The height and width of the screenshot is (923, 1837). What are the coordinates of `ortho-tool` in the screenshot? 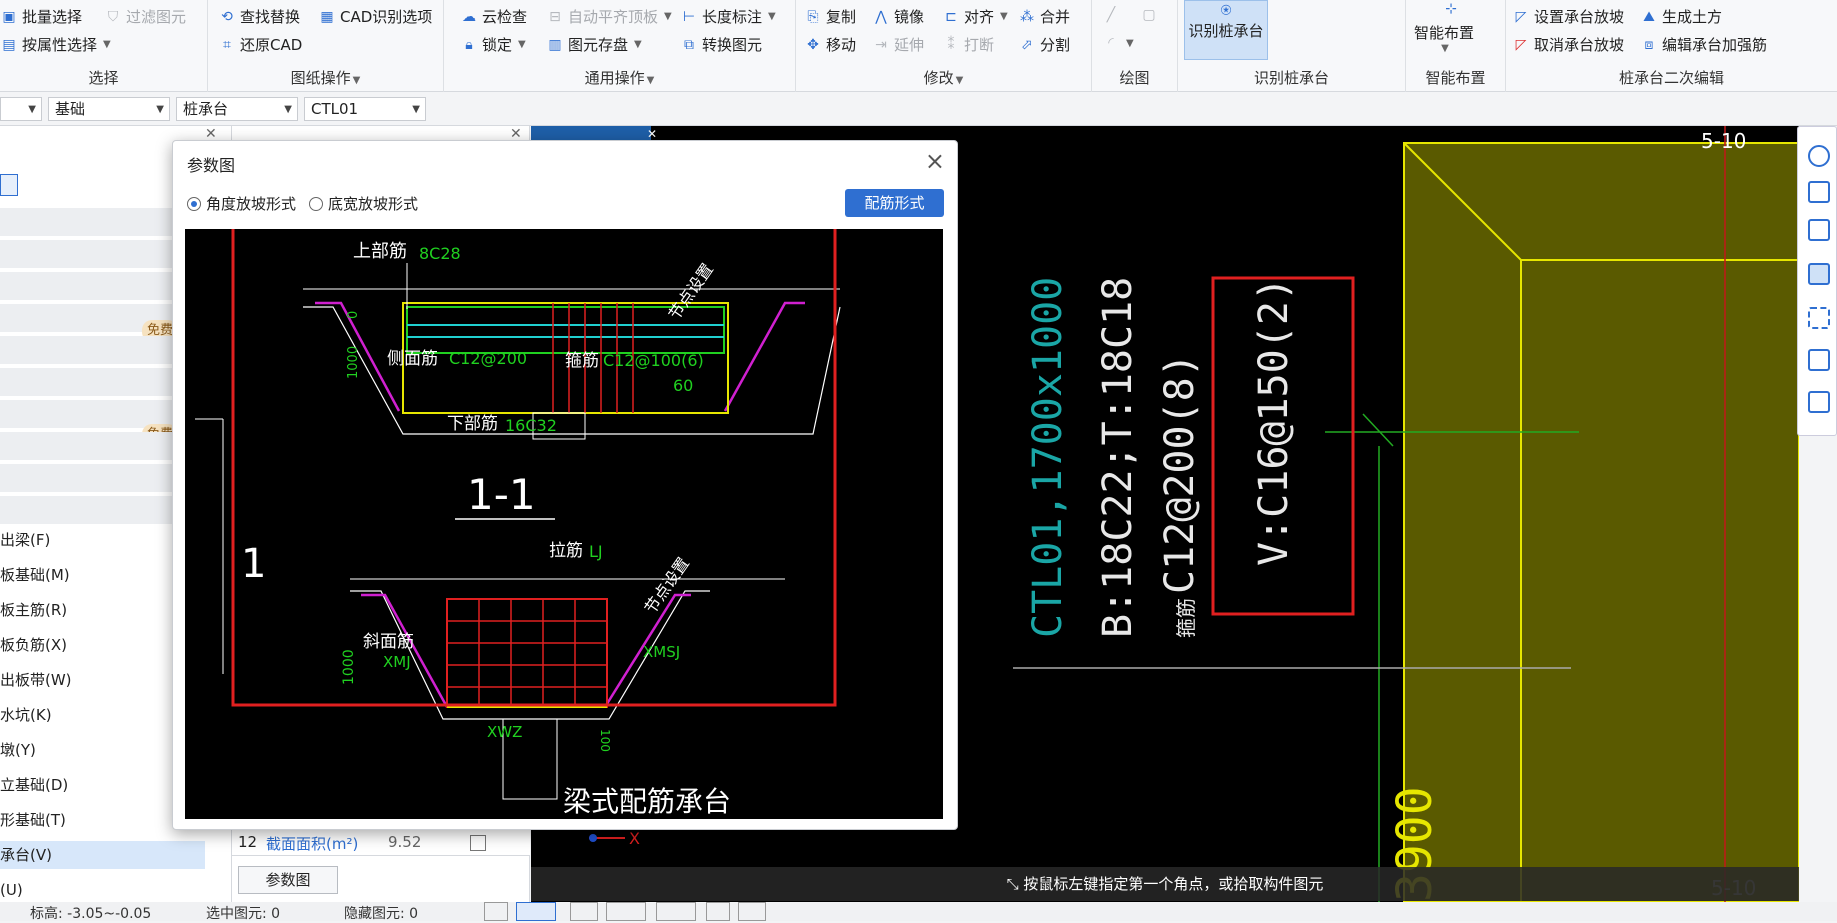 It's located at (584, 911).